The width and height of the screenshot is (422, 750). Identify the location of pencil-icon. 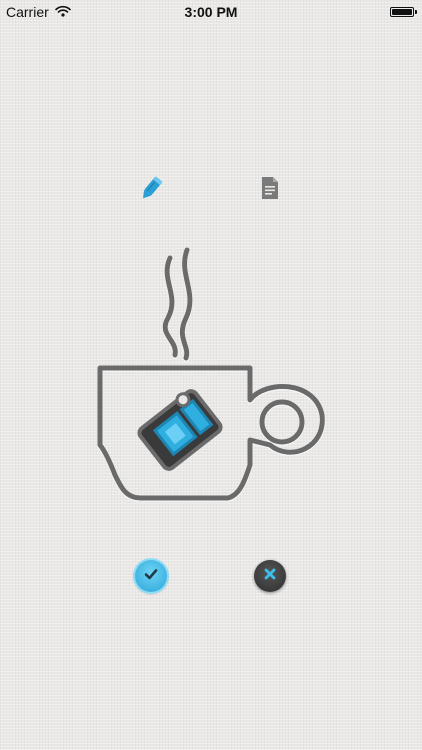
(151, 188).